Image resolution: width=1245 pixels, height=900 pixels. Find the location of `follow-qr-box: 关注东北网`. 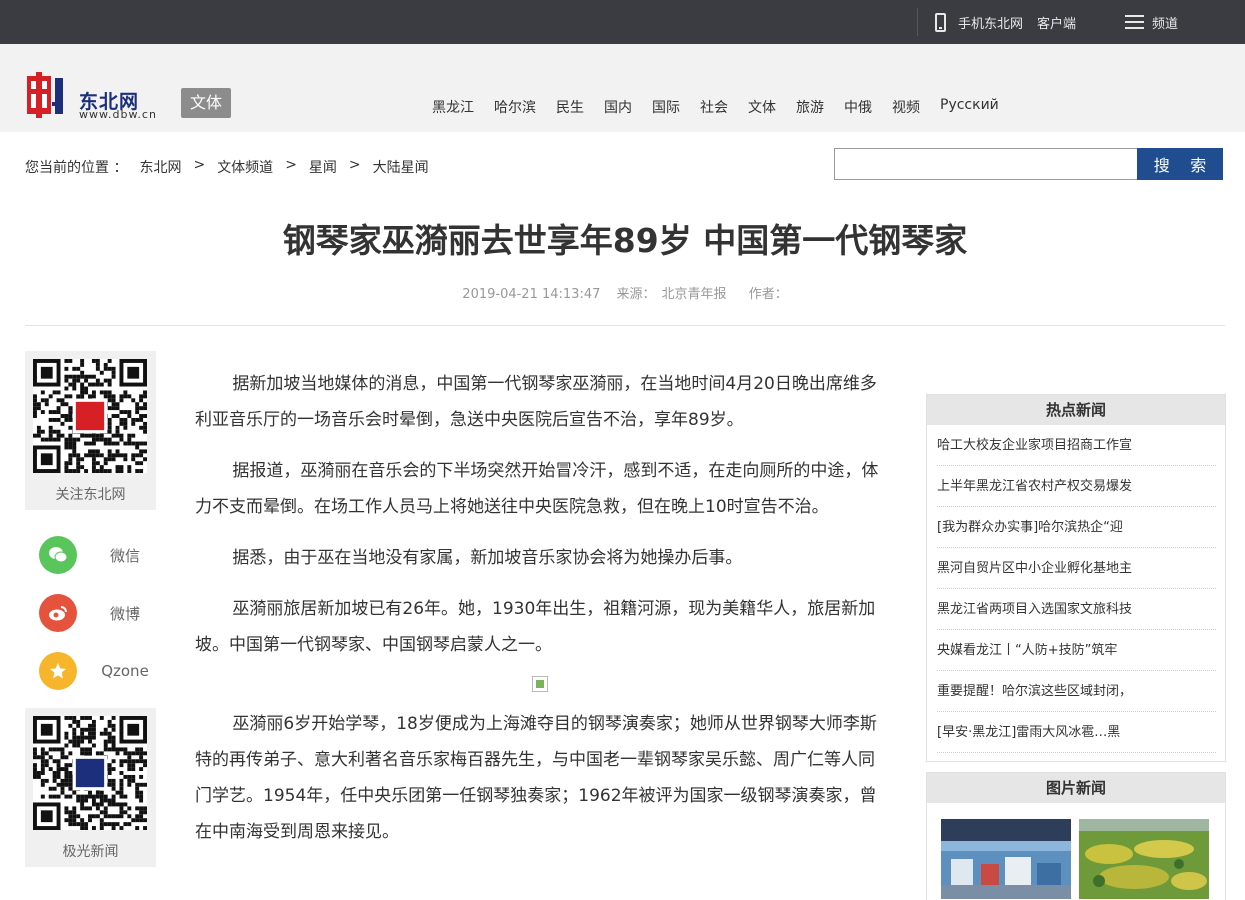

follow-qr-box: 关注东北网 is located at coordinates (90, 430).